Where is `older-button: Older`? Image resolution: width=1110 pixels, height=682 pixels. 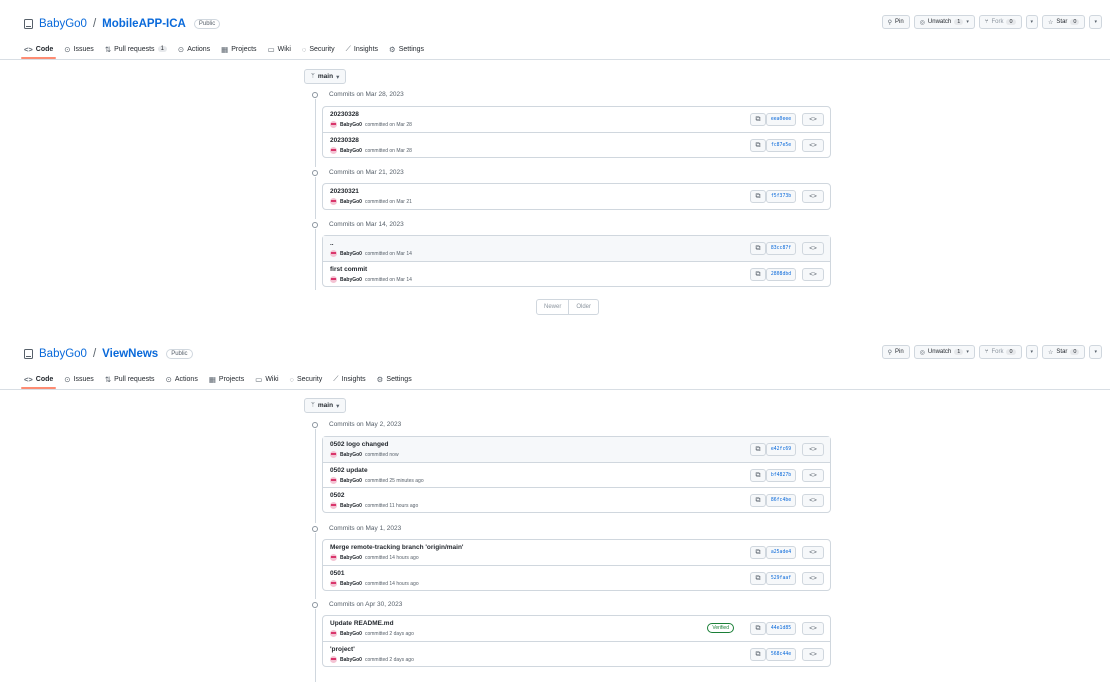
older-button: Older is located at coordinates (583, 307).